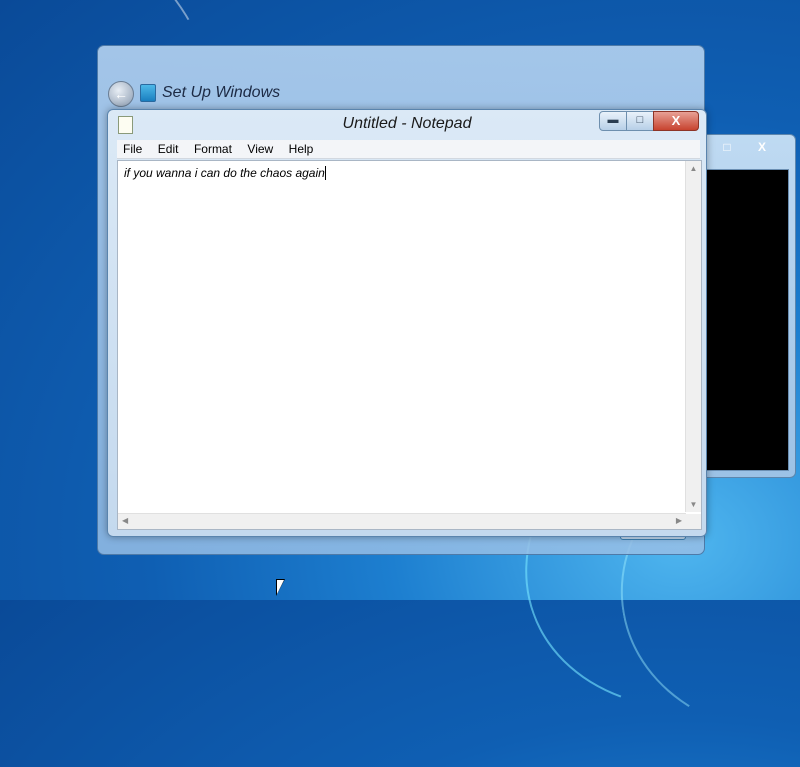 The image size is (800, 767). What do you see at coordinates (727, 147) in the screenshot?
I see `console-maximize-button: □` at bounding box center [727, 147].